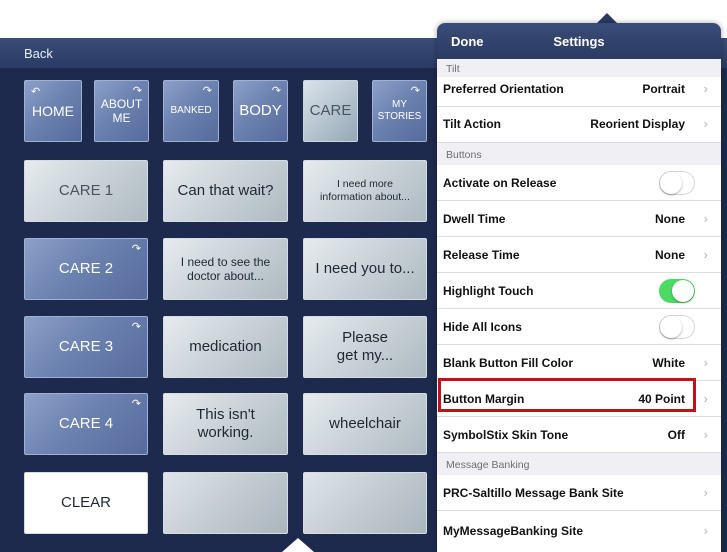 The height and width of the screenshot is (552, 727). Describe the element at coordinates (503, 89) in the screenshot. I see `row-label: Preferred Orientation` at that location.